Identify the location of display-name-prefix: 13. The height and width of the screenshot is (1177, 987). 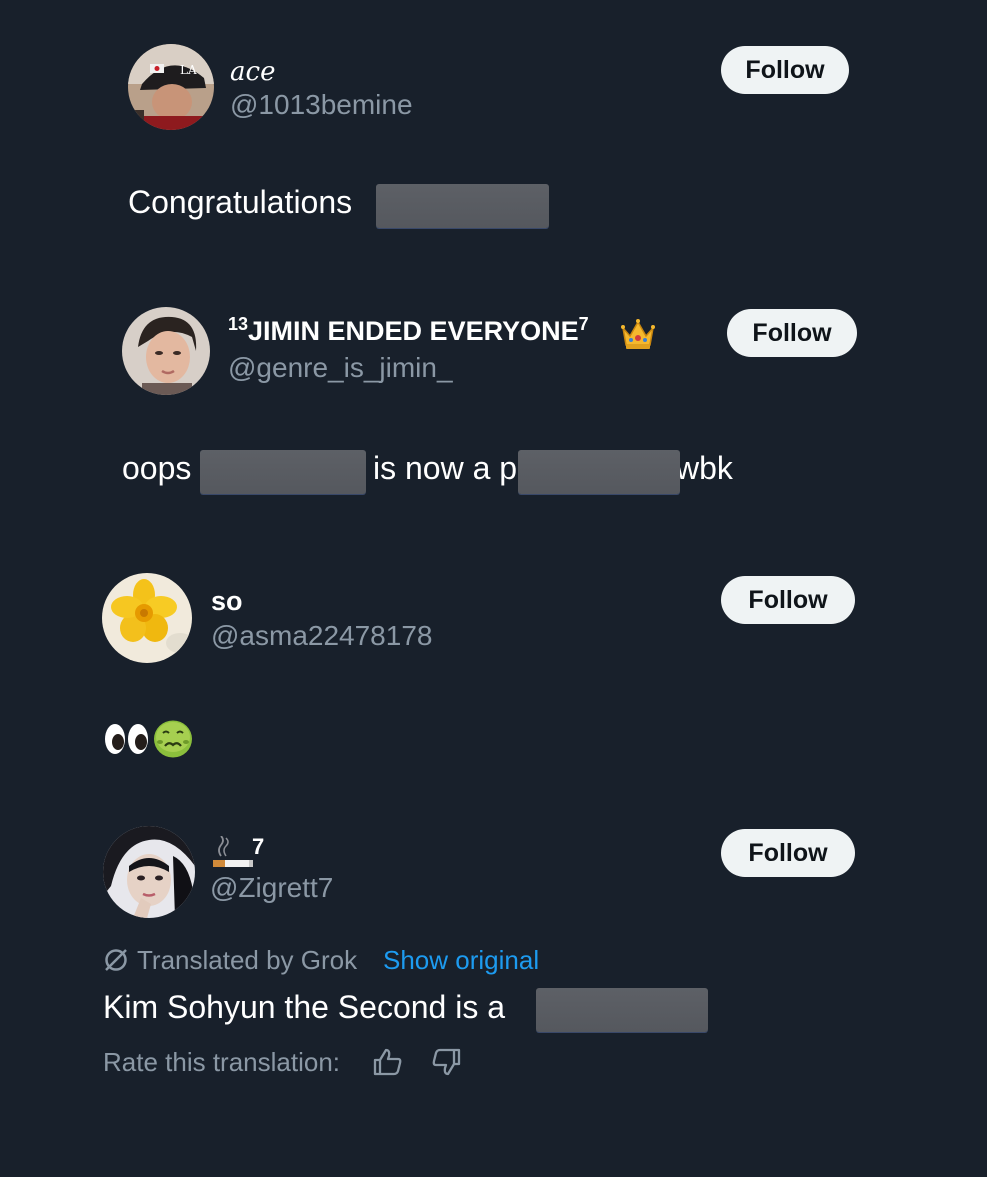
(238, 324).